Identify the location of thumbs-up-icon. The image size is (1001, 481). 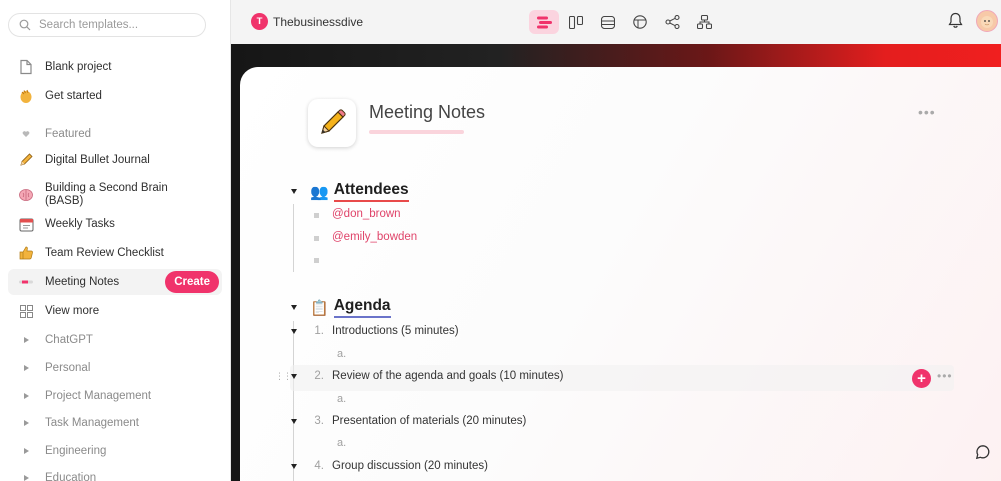
(26, 253).